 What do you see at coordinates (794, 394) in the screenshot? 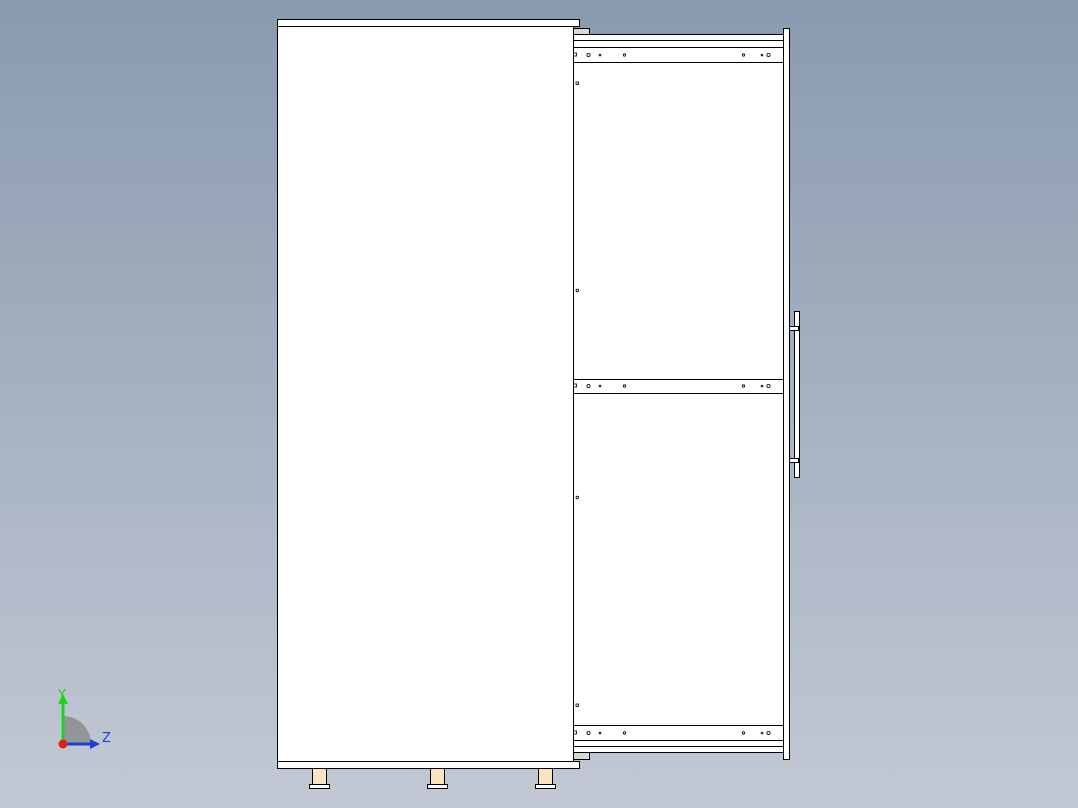
I see `drawer-handle` at bounding box center [794, 394].